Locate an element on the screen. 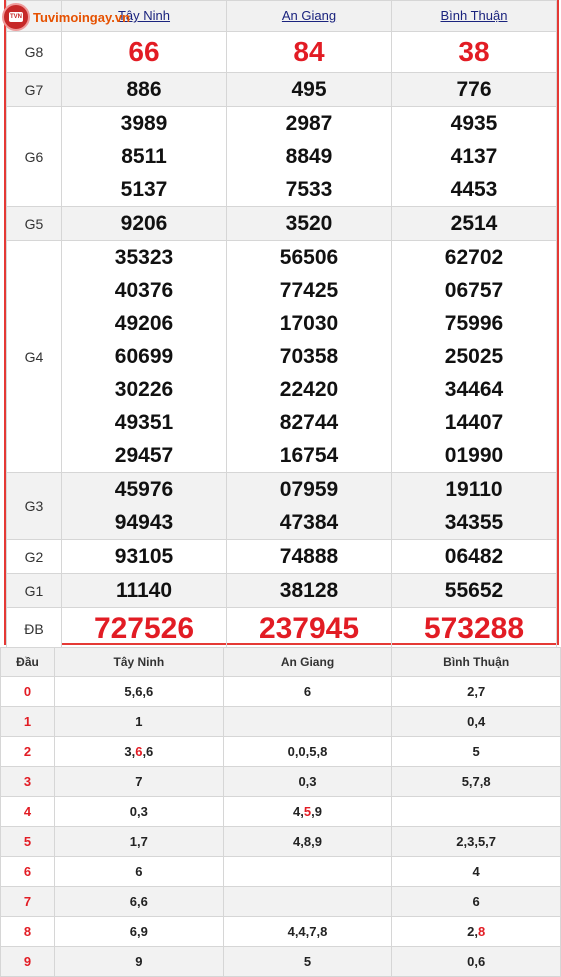 This screenshot has width=561, height=977. prize-number: 573288 is located at coordinates (474, 628).